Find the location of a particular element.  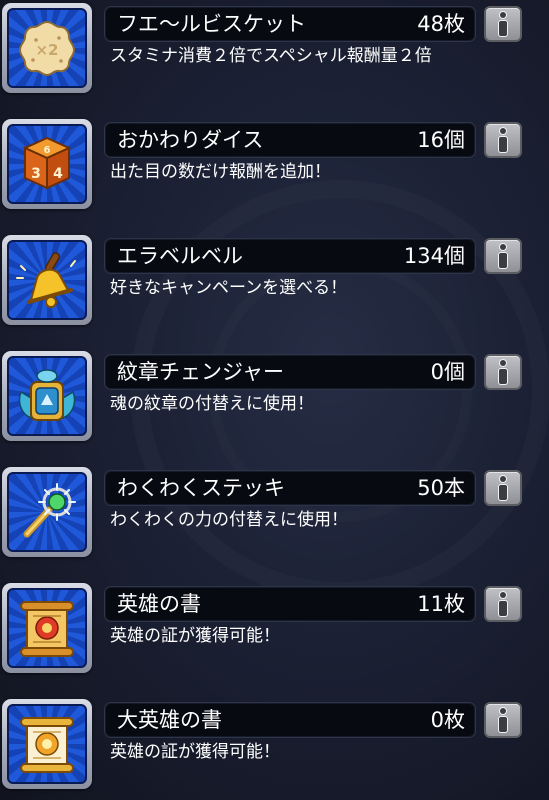

bell-icon is located at coordinates (47, 280).